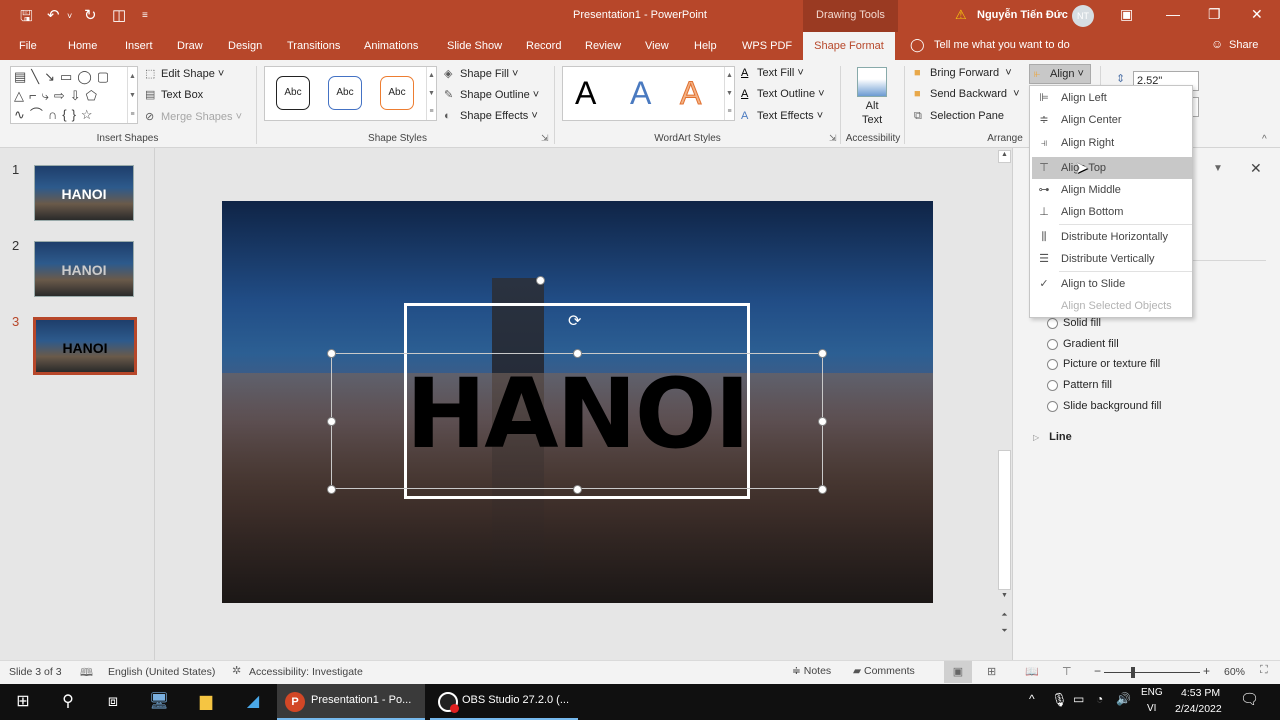  I want to click on notes-button: ≑ Notes, so click(811, 671).